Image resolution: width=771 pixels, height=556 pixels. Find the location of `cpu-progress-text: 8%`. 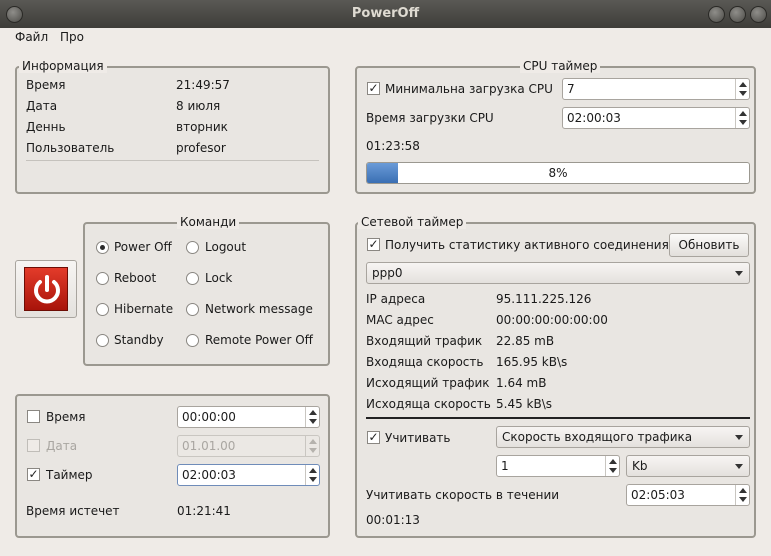

cpu-progress-text: 8% is located at coordinates (558, 173).